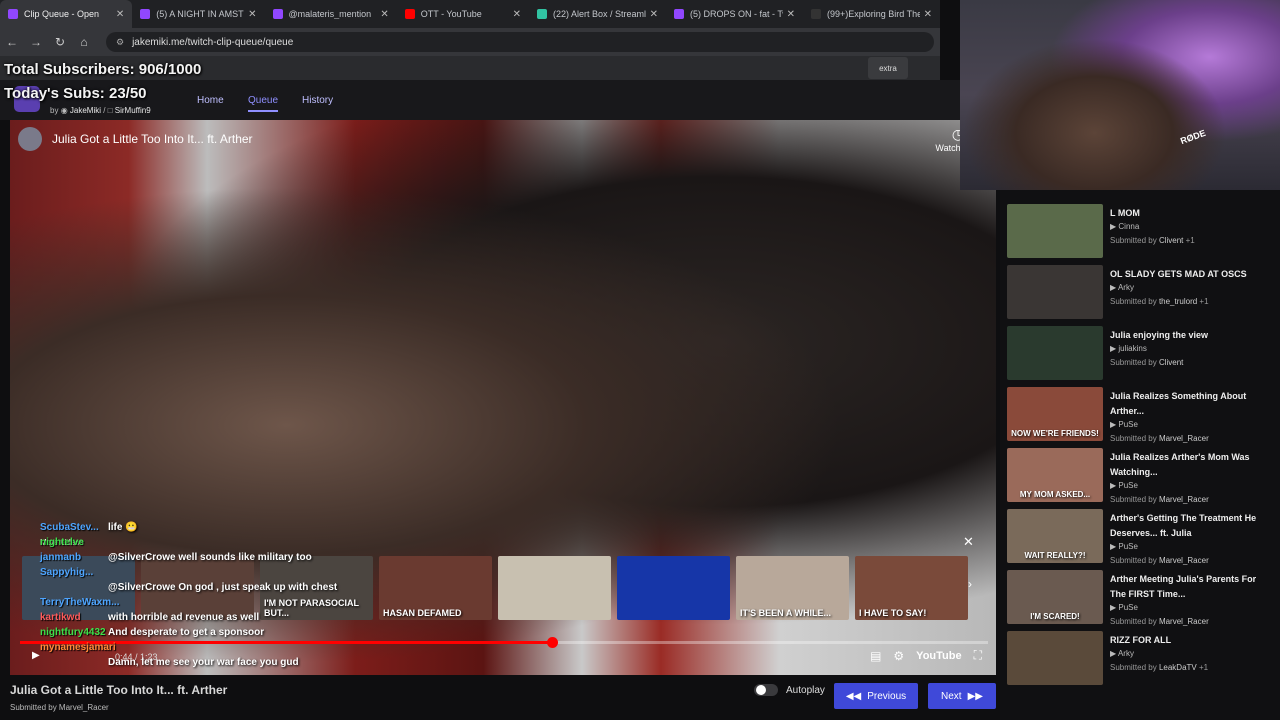  I want to click on browser-tab: OTT - YouTube ✕, so click(463, 14).